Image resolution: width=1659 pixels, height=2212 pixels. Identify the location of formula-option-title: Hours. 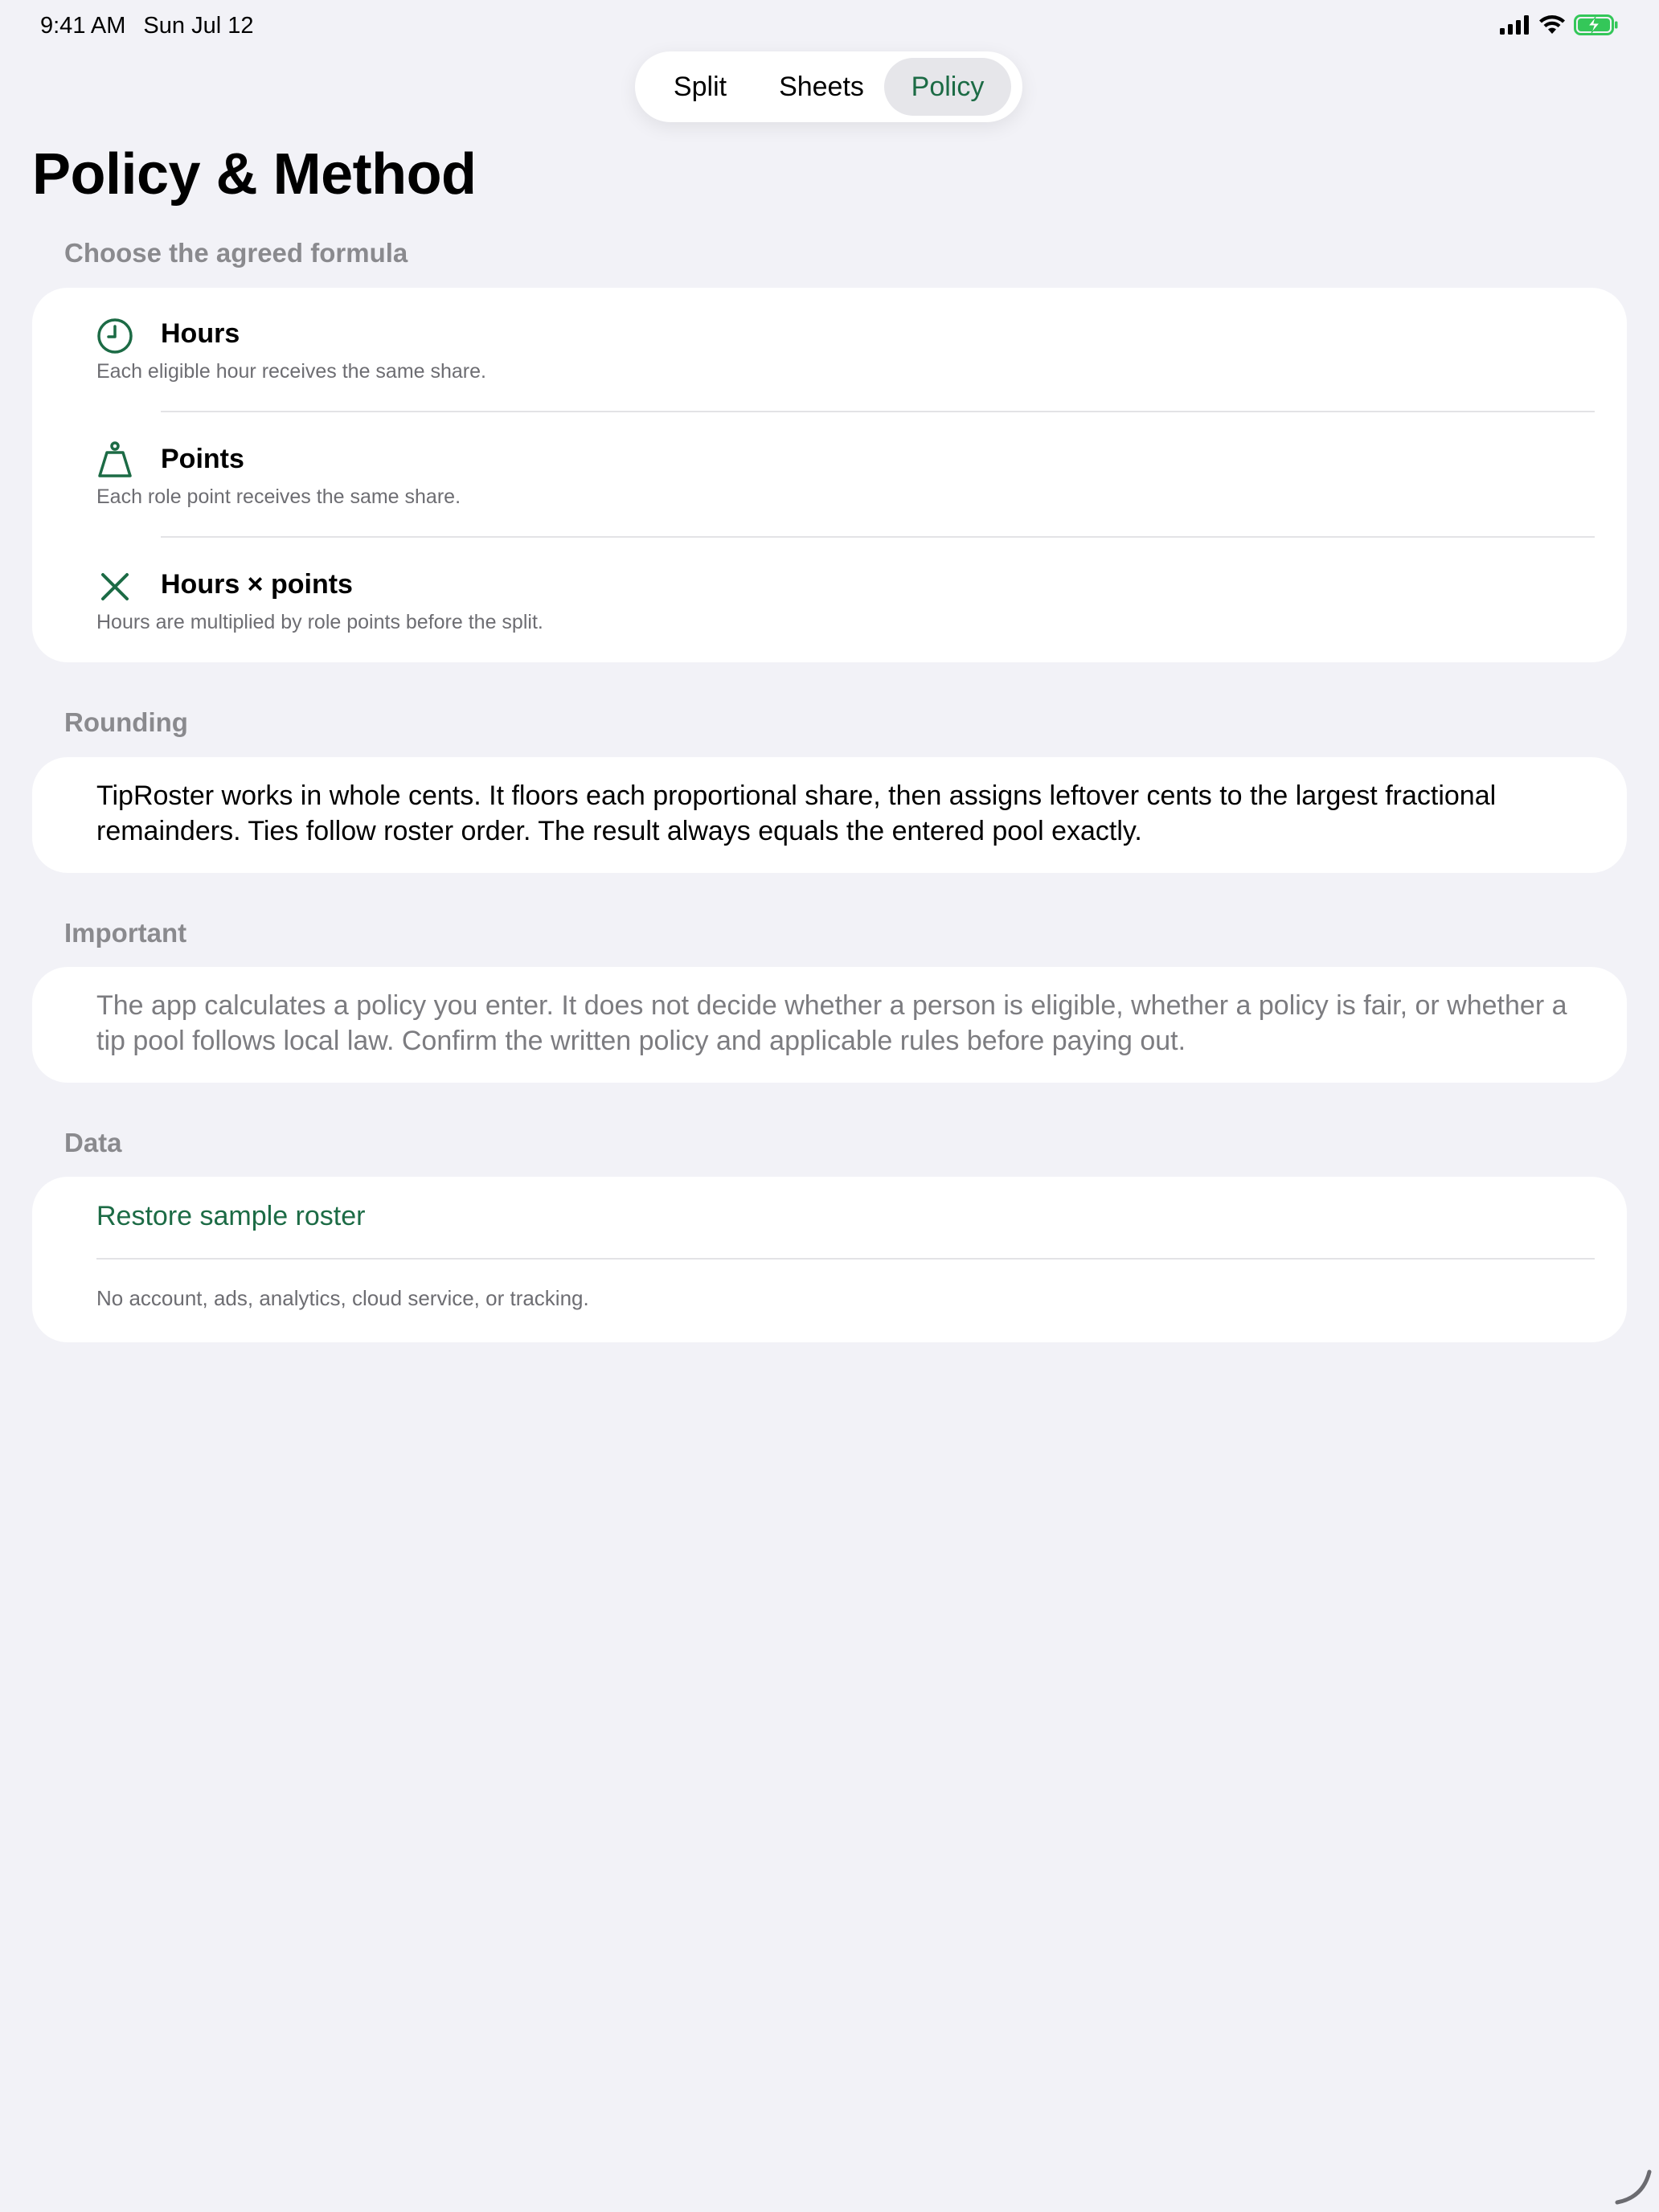
(200, 333).